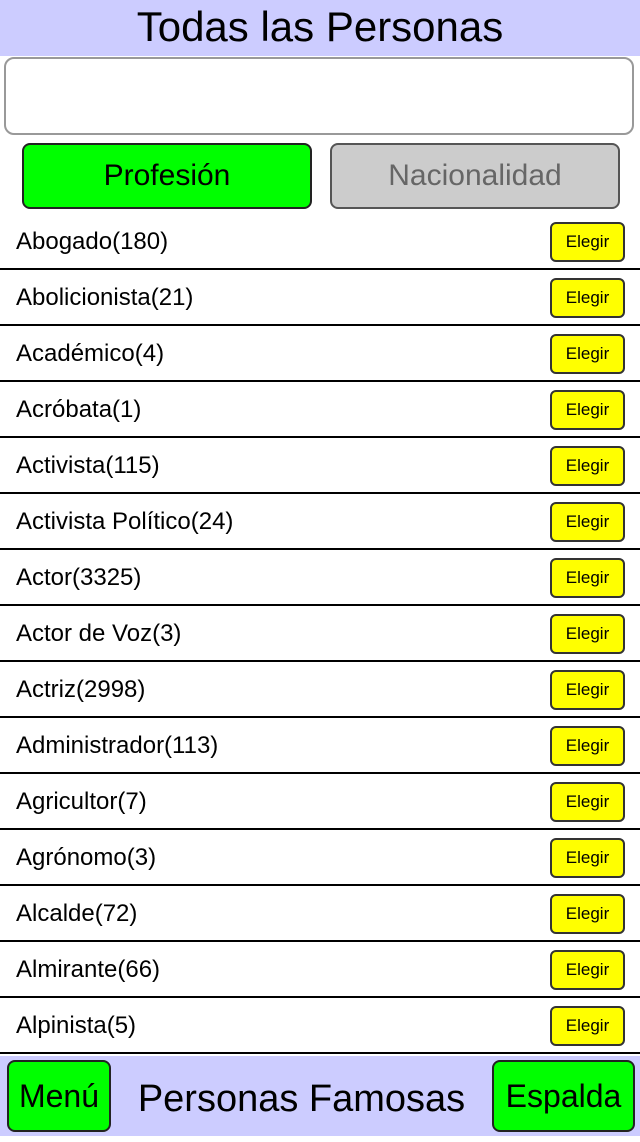  I want to click on list-item: Alcalde(72) Elegir, so click(320, 914).